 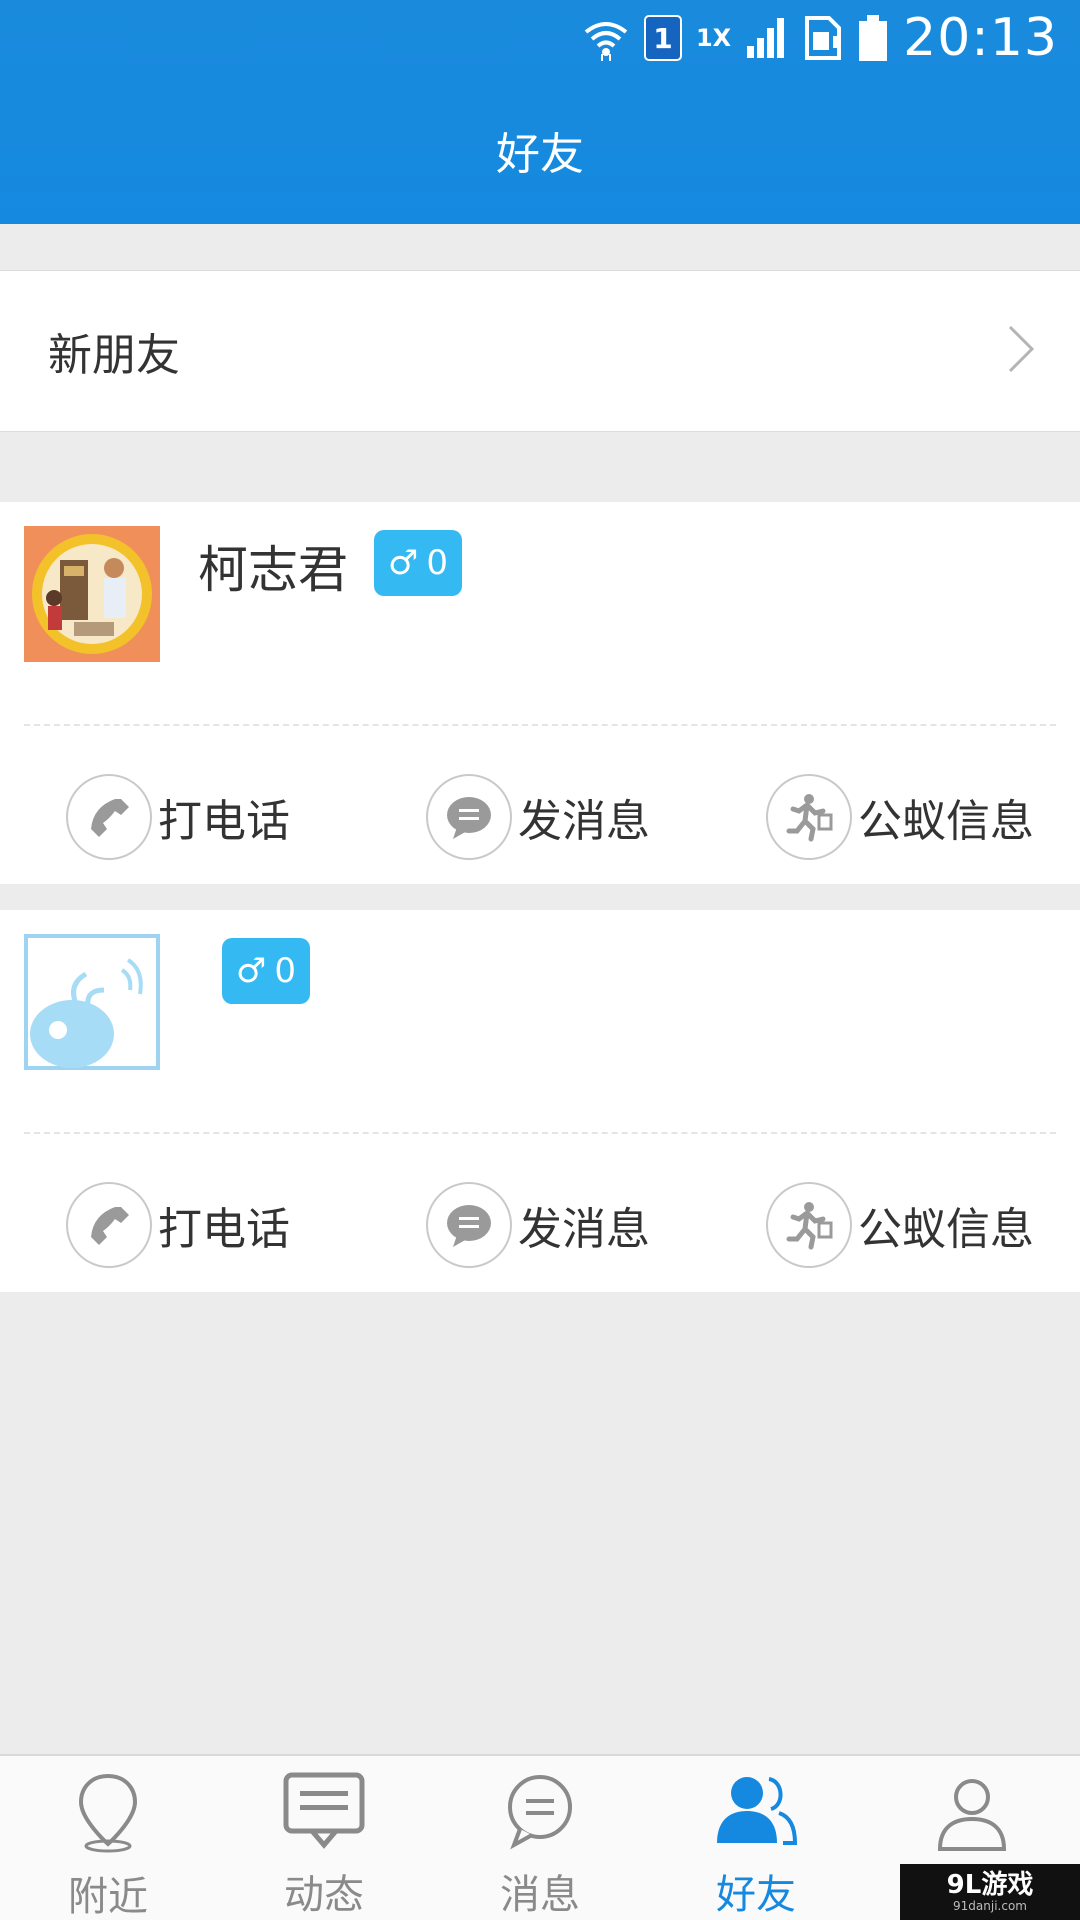 What do you see at coordinates (540, 351) in the screenshot?
I see `new-friends-row: 新朋友` at bounding box center [540, 351].